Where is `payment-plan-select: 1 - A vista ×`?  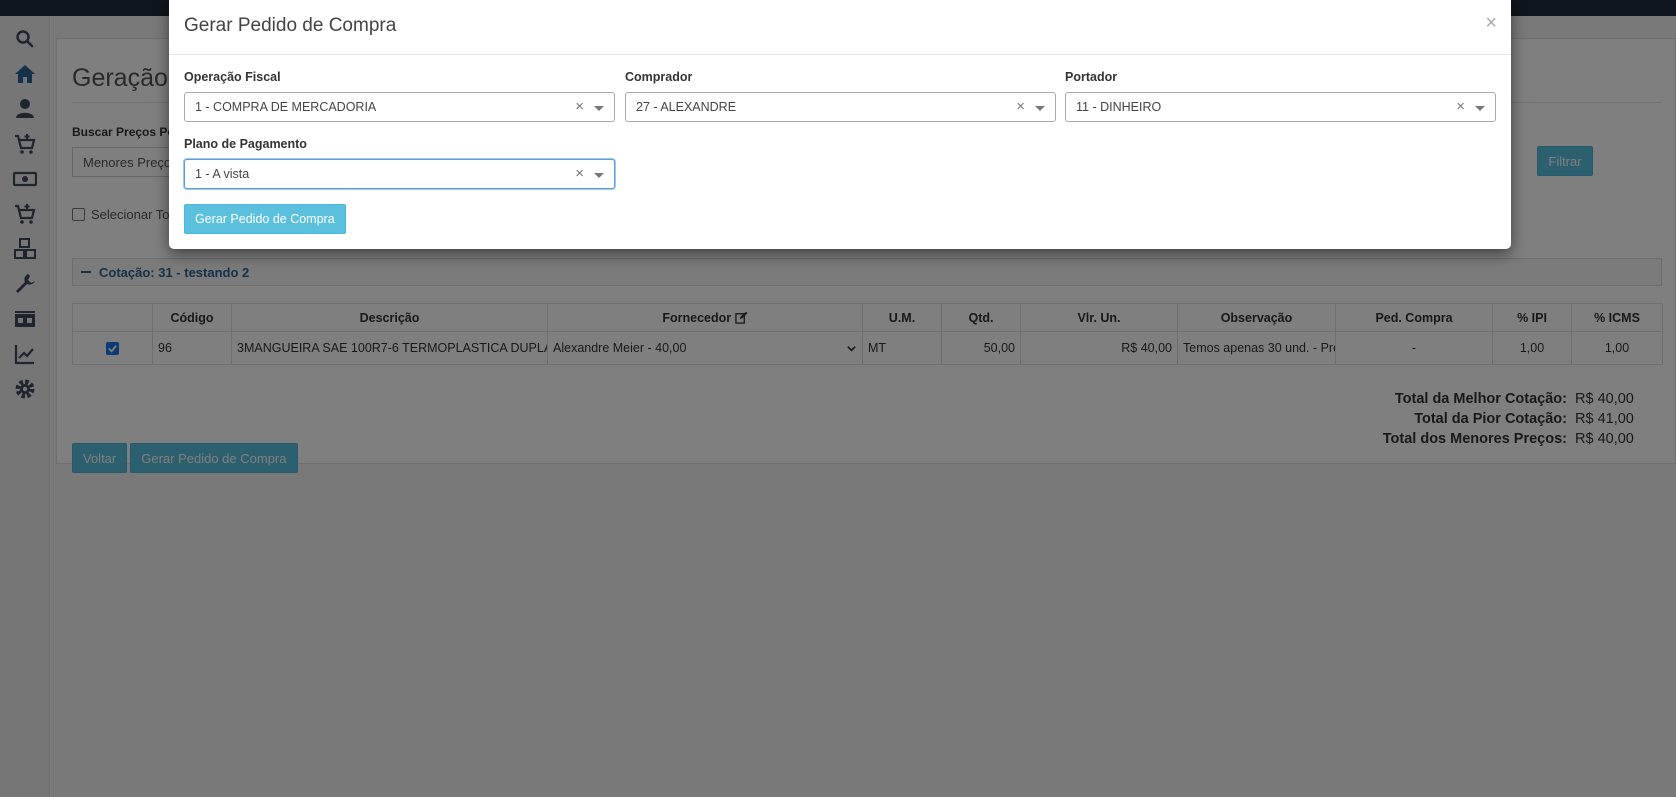
payment-plan-select: 1 - A vista × is located at coordinates (399, 174).